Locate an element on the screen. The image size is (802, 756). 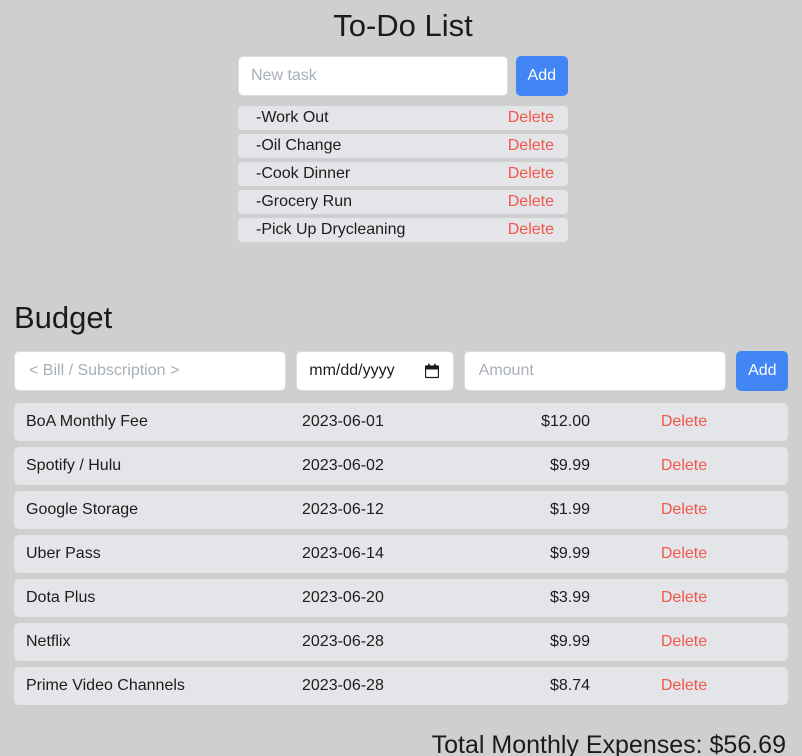
budget-table-row: Spotify / Hulu 2023-06-02 $9.99 Delete is located at coordinates (401, 466).